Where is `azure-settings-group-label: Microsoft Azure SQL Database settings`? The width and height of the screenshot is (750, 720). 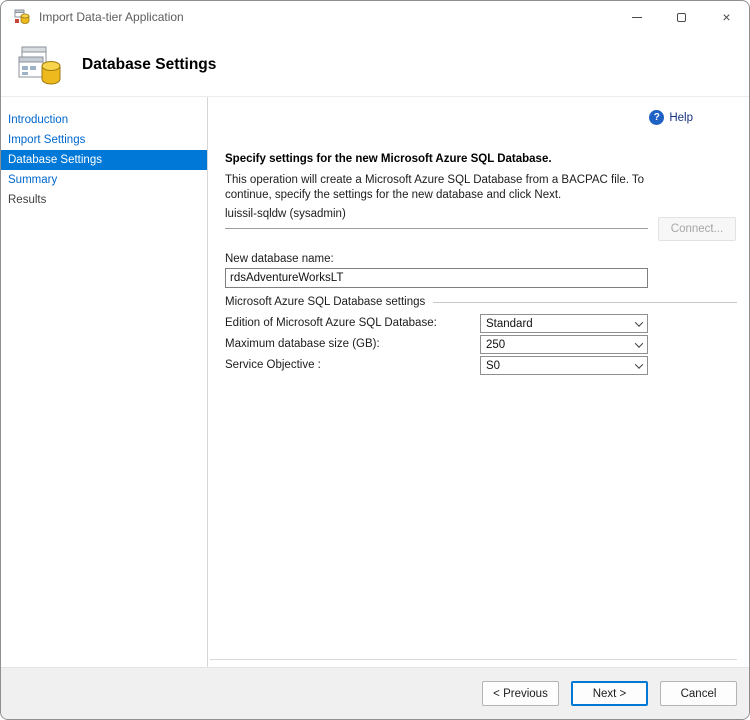
azure-settings-group-label: Microsoft Azure SQL Database settings is located at coordinates (325, 302).